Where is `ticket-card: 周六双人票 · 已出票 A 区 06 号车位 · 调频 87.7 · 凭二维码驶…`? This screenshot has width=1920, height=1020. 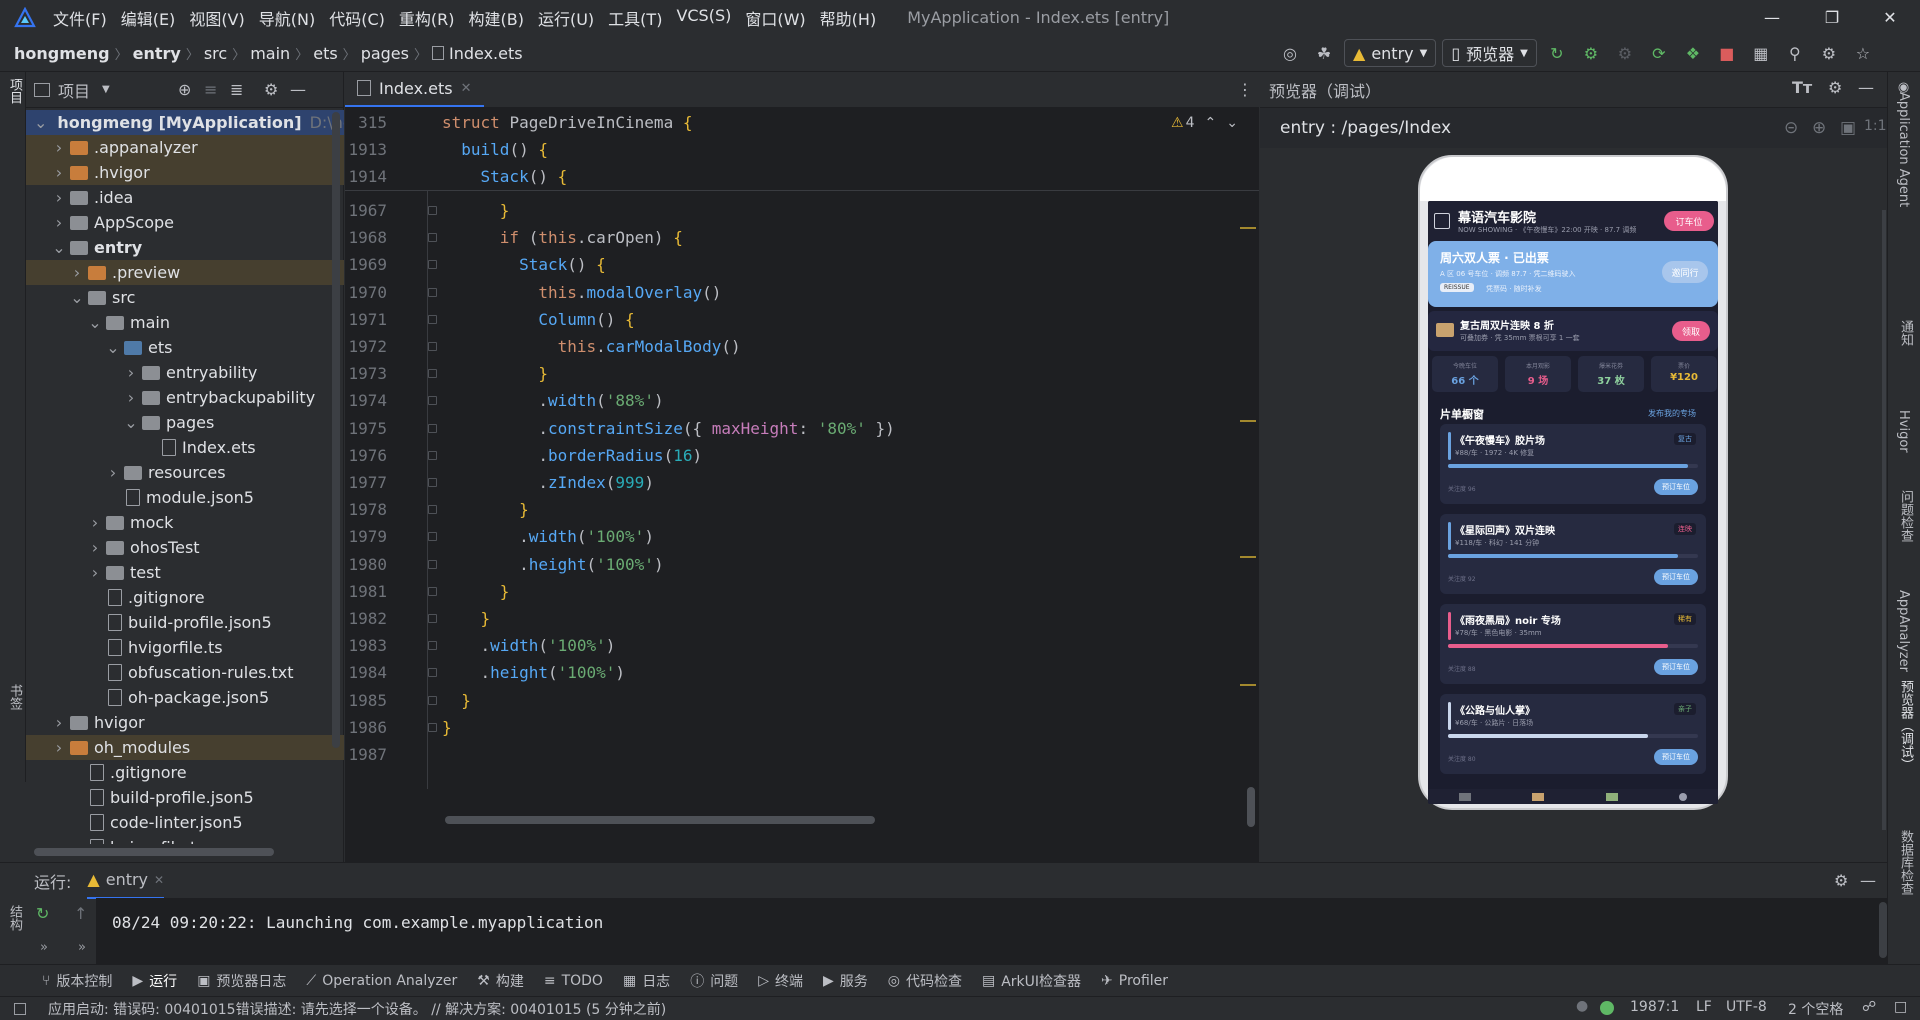
ticket-card: 周六双人票 · 已出票 A 区 06 号车位 · 调频 87.7 · 凭二维码驶… is located at coordinates (1573, 274).